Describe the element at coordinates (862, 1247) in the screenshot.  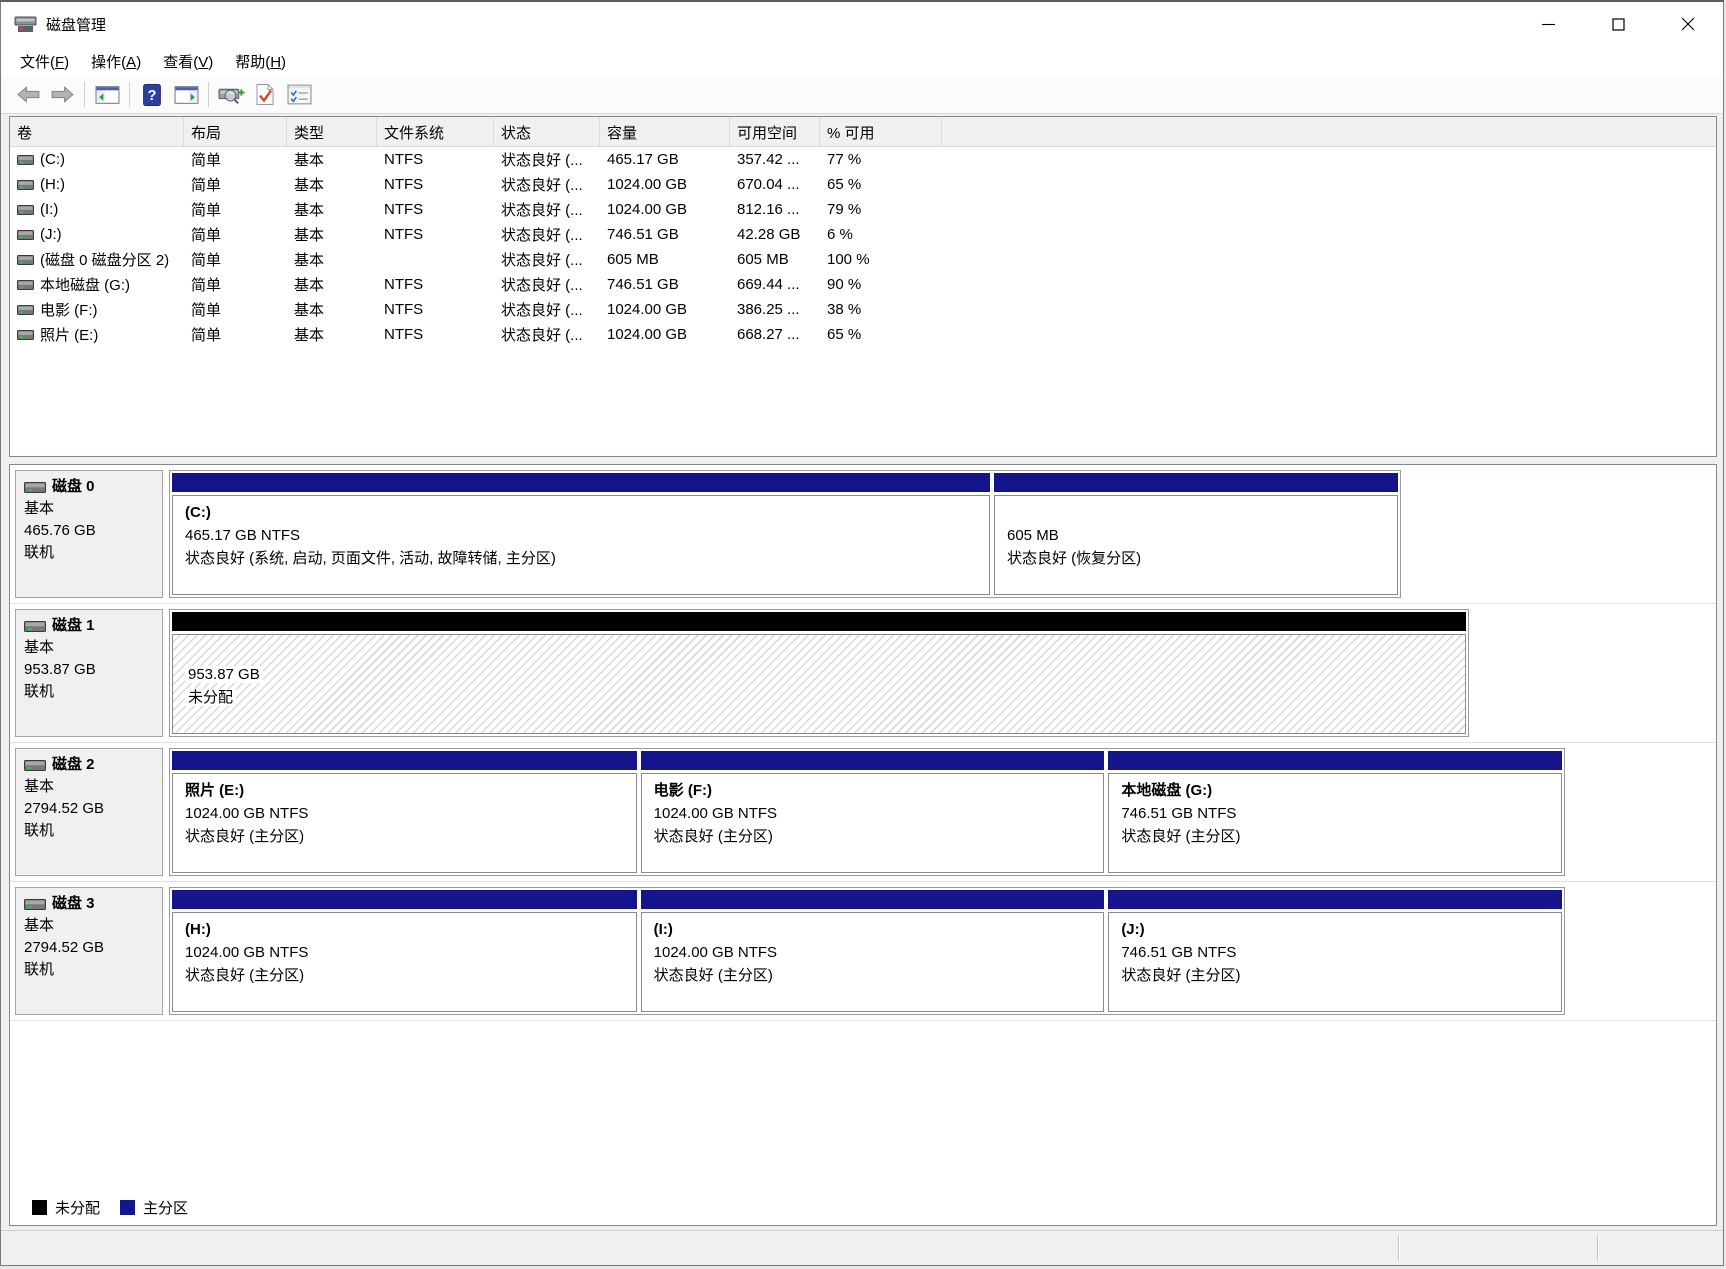
I see `statusbar` at that location.